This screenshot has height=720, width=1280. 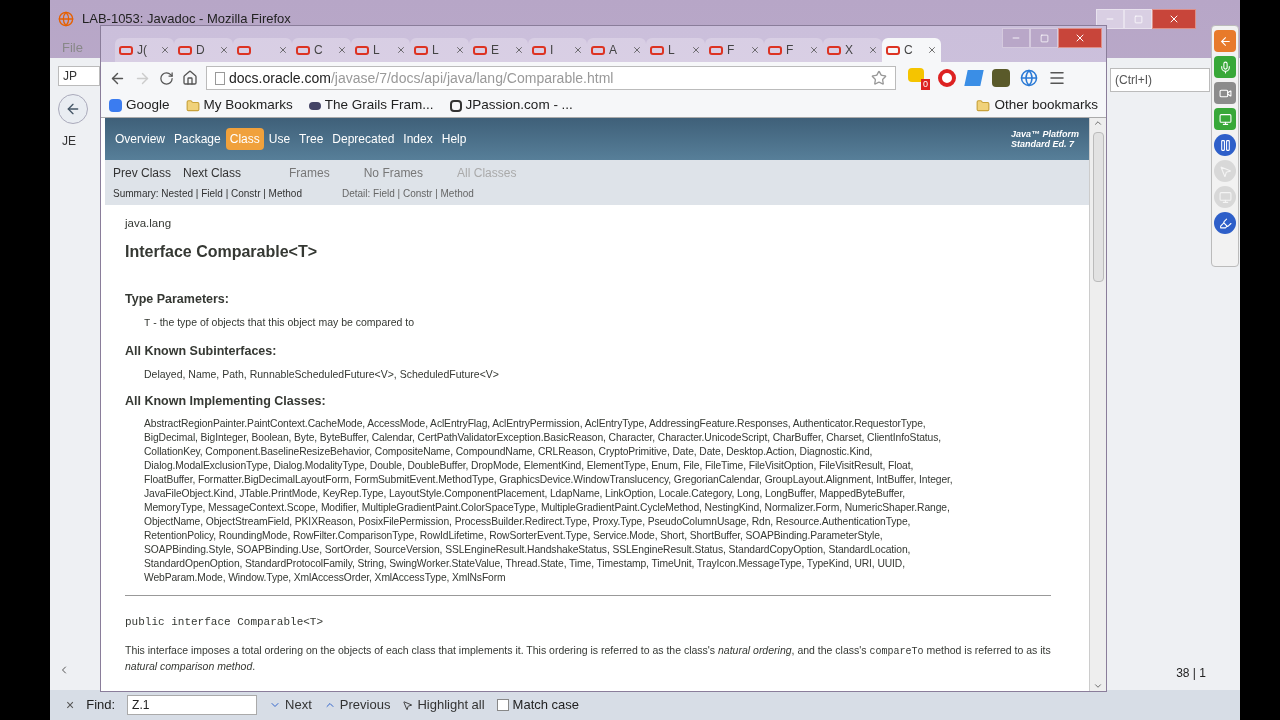 I want to click on package-name: java.lang, so click(x=149, y=223).